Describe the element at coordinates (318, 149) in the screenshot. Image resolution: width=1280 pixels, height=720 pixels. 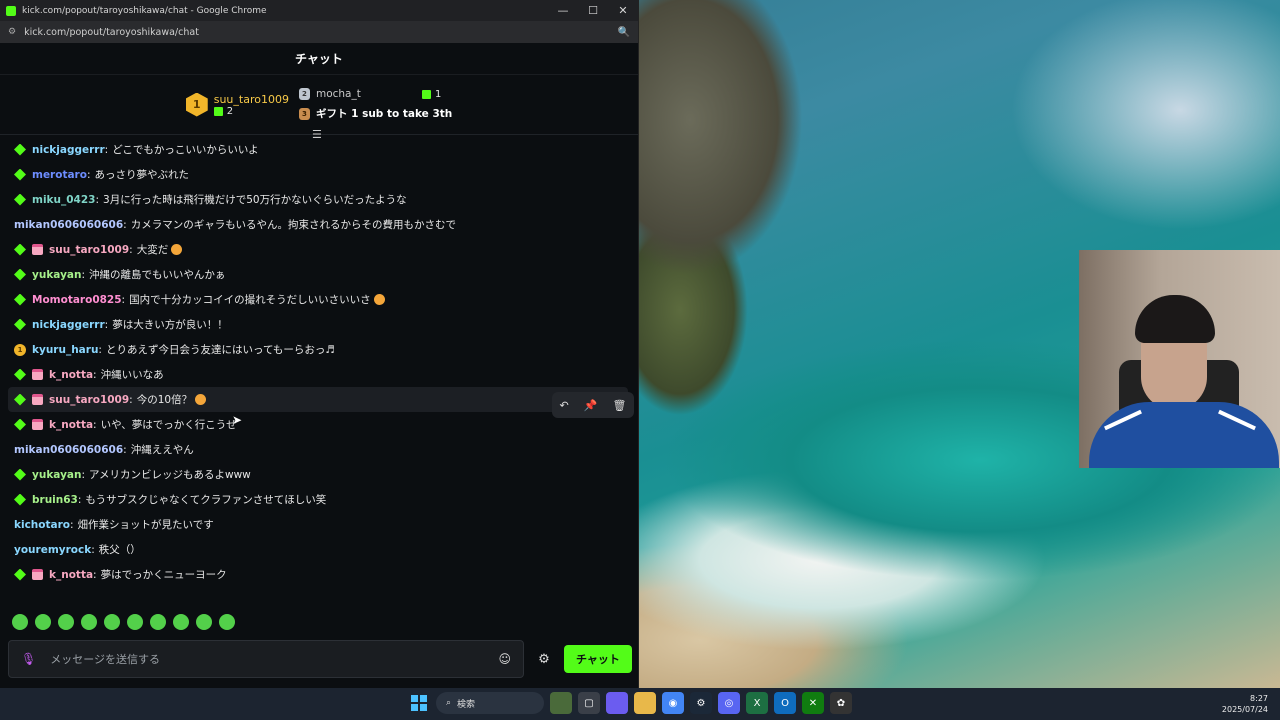
I see `chat-message: nickjaggerrr: どこでもかっこいいからいいよ` at that location.